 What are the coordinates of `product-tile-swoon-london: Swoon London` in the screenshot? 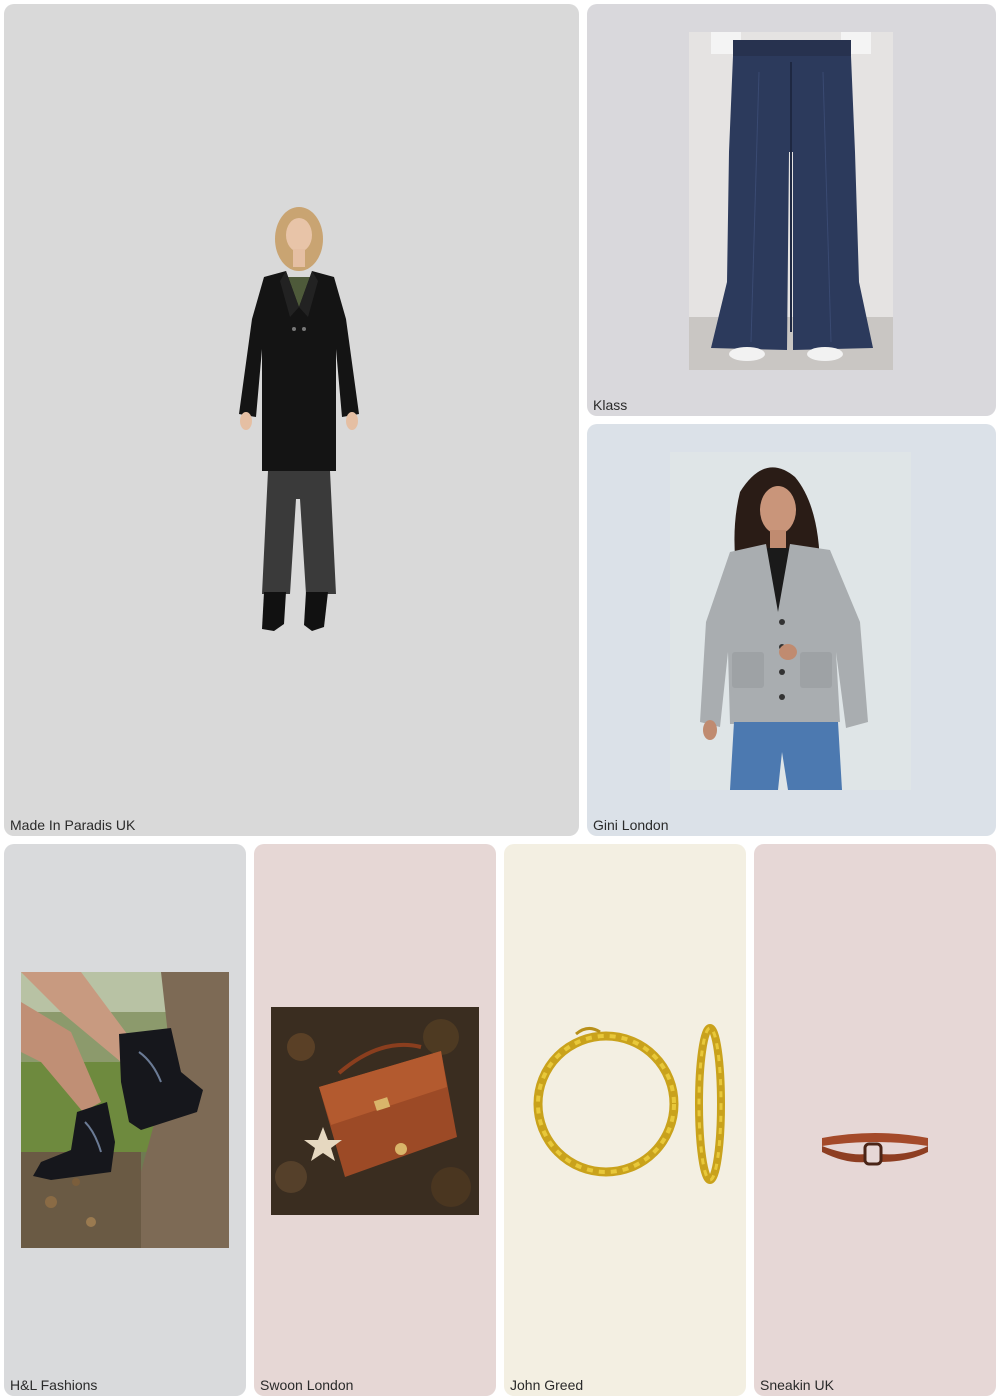 It's located at (375, 1120).